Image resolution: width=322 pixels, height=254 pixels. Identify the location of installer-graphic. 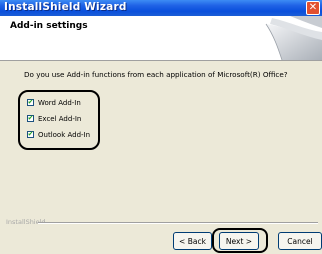
(293, 38).